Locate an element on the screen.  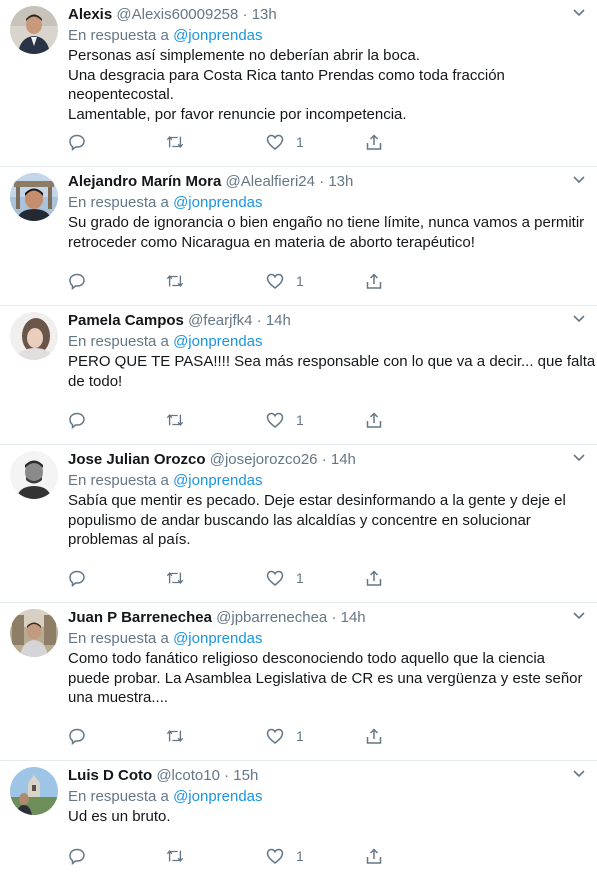
tweet-header: Juan P Barrenechea @jpbarrenechea · 14h is located at coordinates (217, 617).